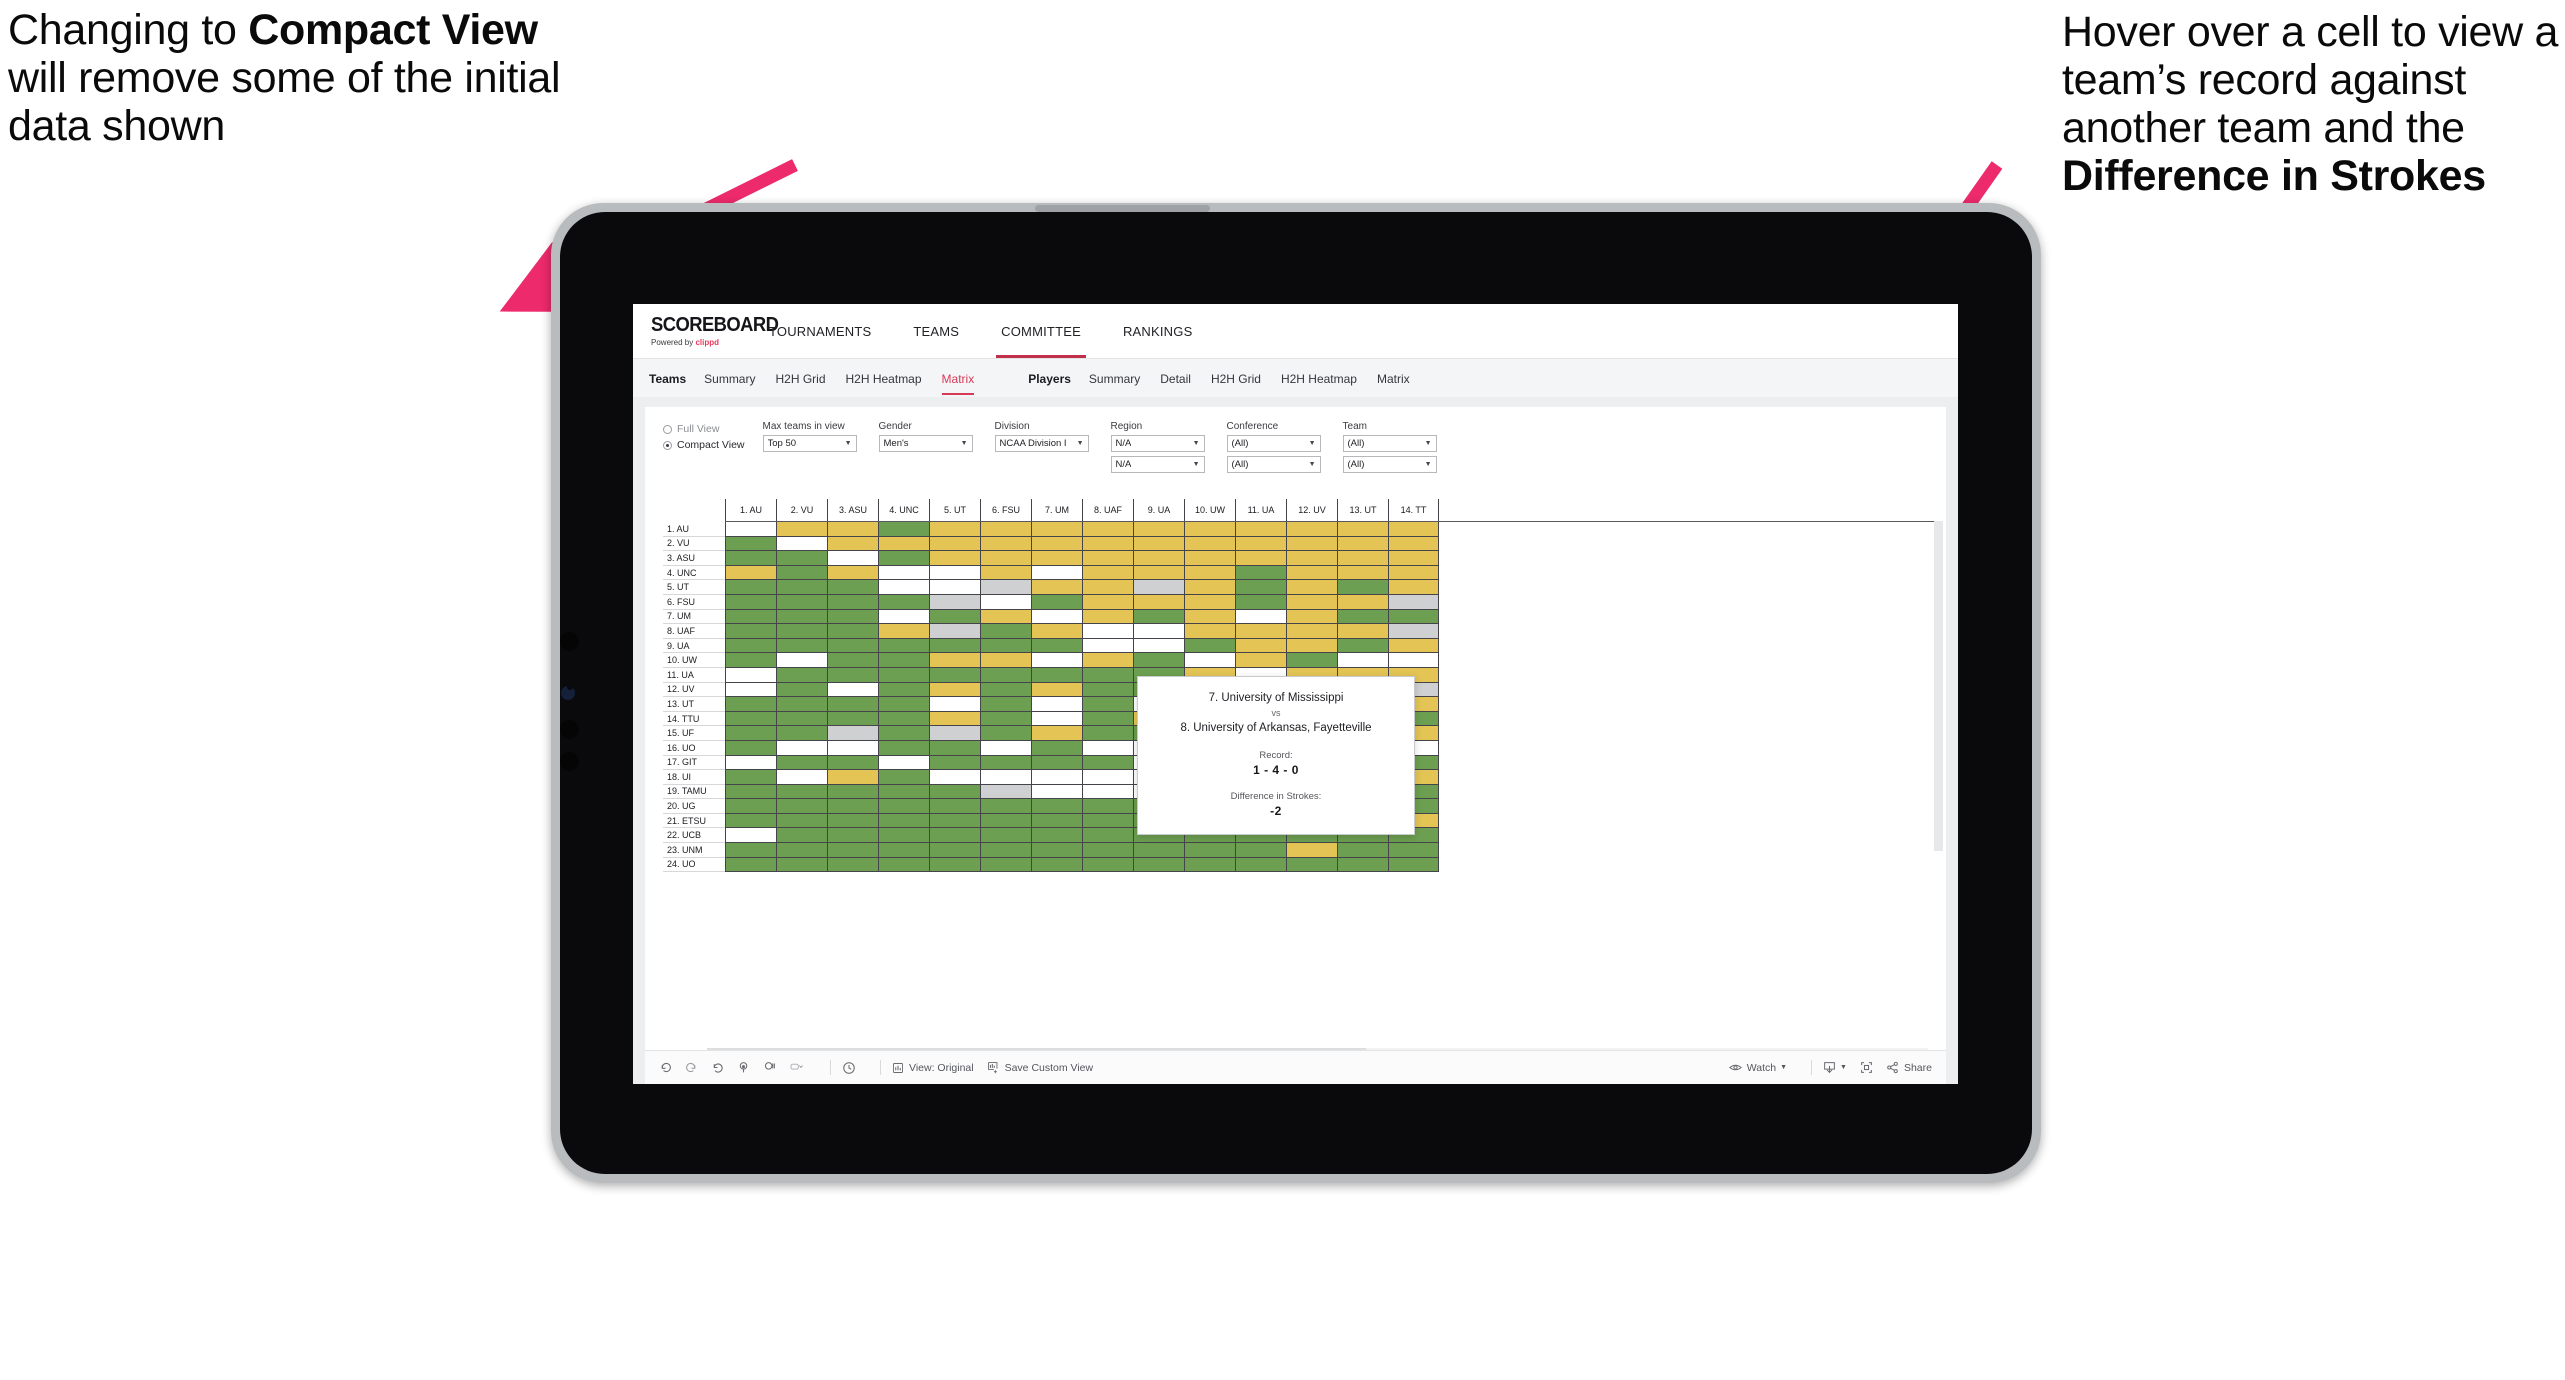 The image size is (2565, 1380). I want to click on matrix-row-header: 14. TTU, so click(694, 719).